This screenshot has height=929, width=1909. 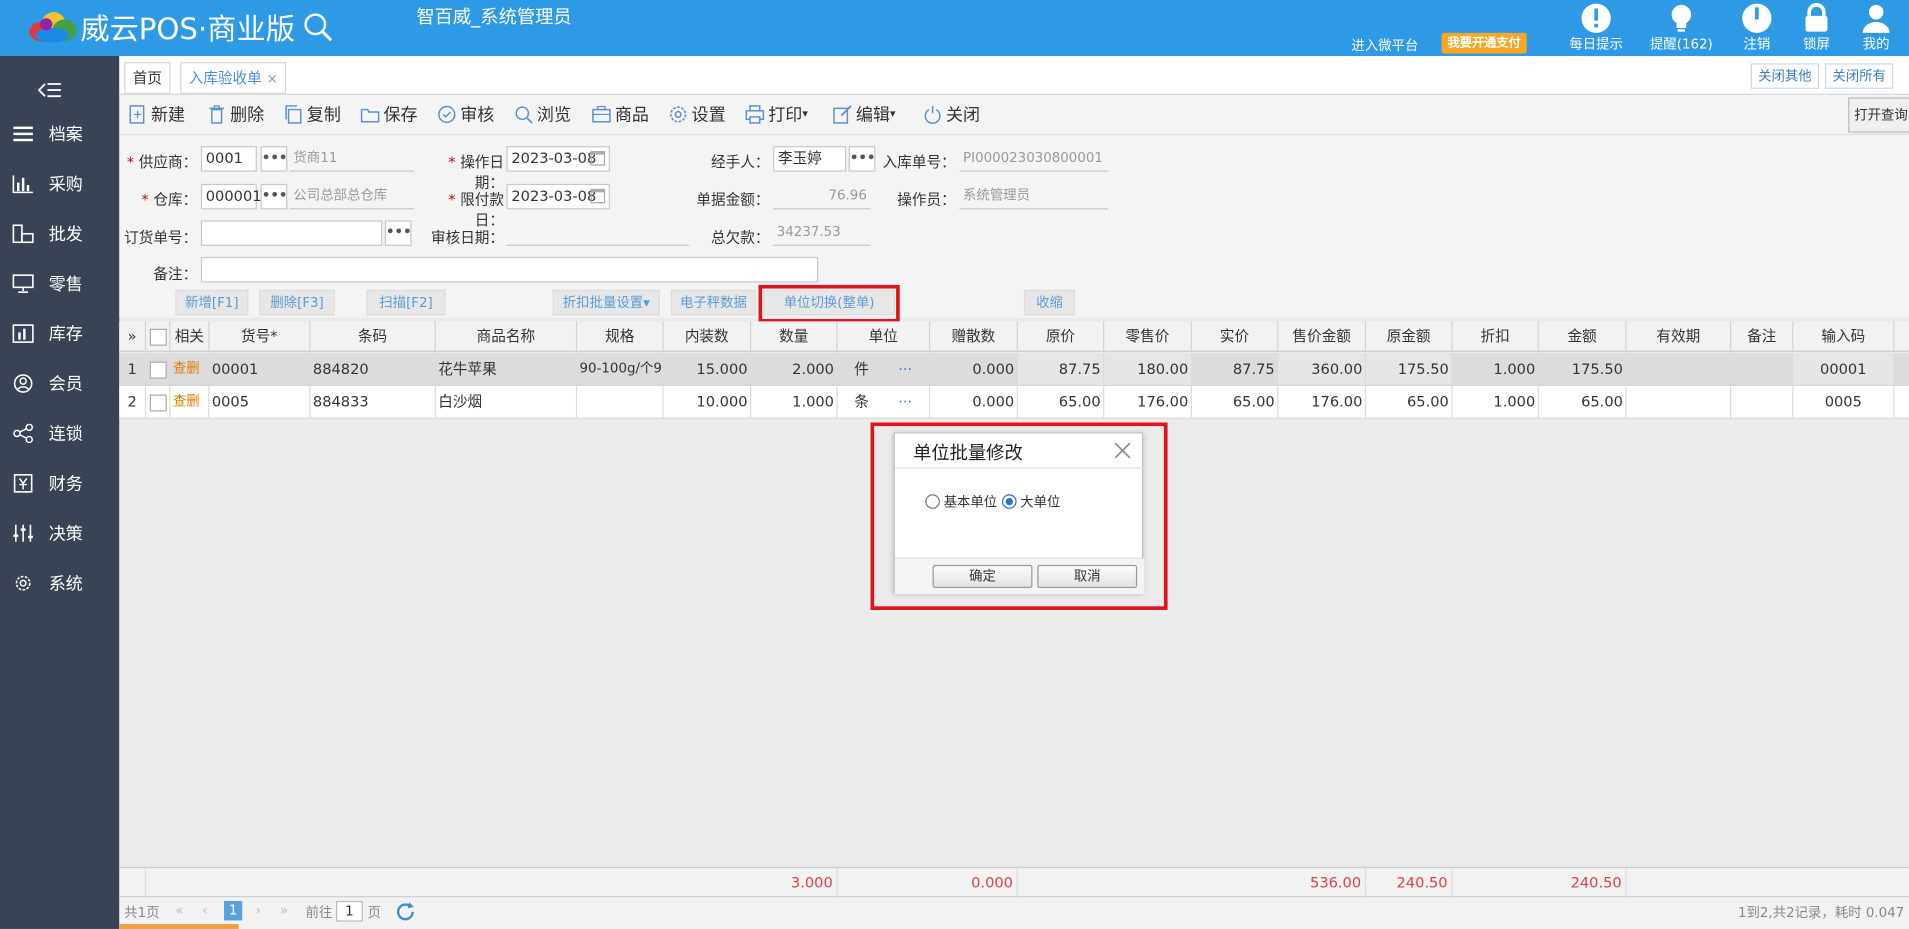 What do you see at coordinates (1049, 302) in the screenshot?
I see `collapse-button: 收缩` at bounding box center [1049, 302].